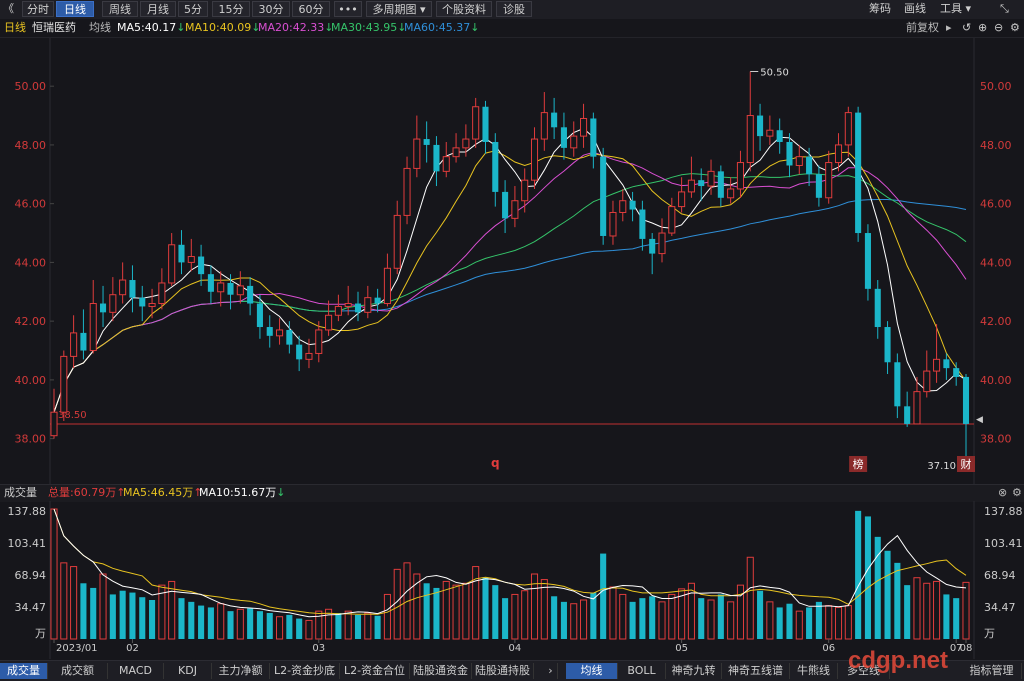 Image resolution: width=1024 pixels, height=681 pixels. I want to click on ma60-text: MA60:45.37, so click(437, 27).